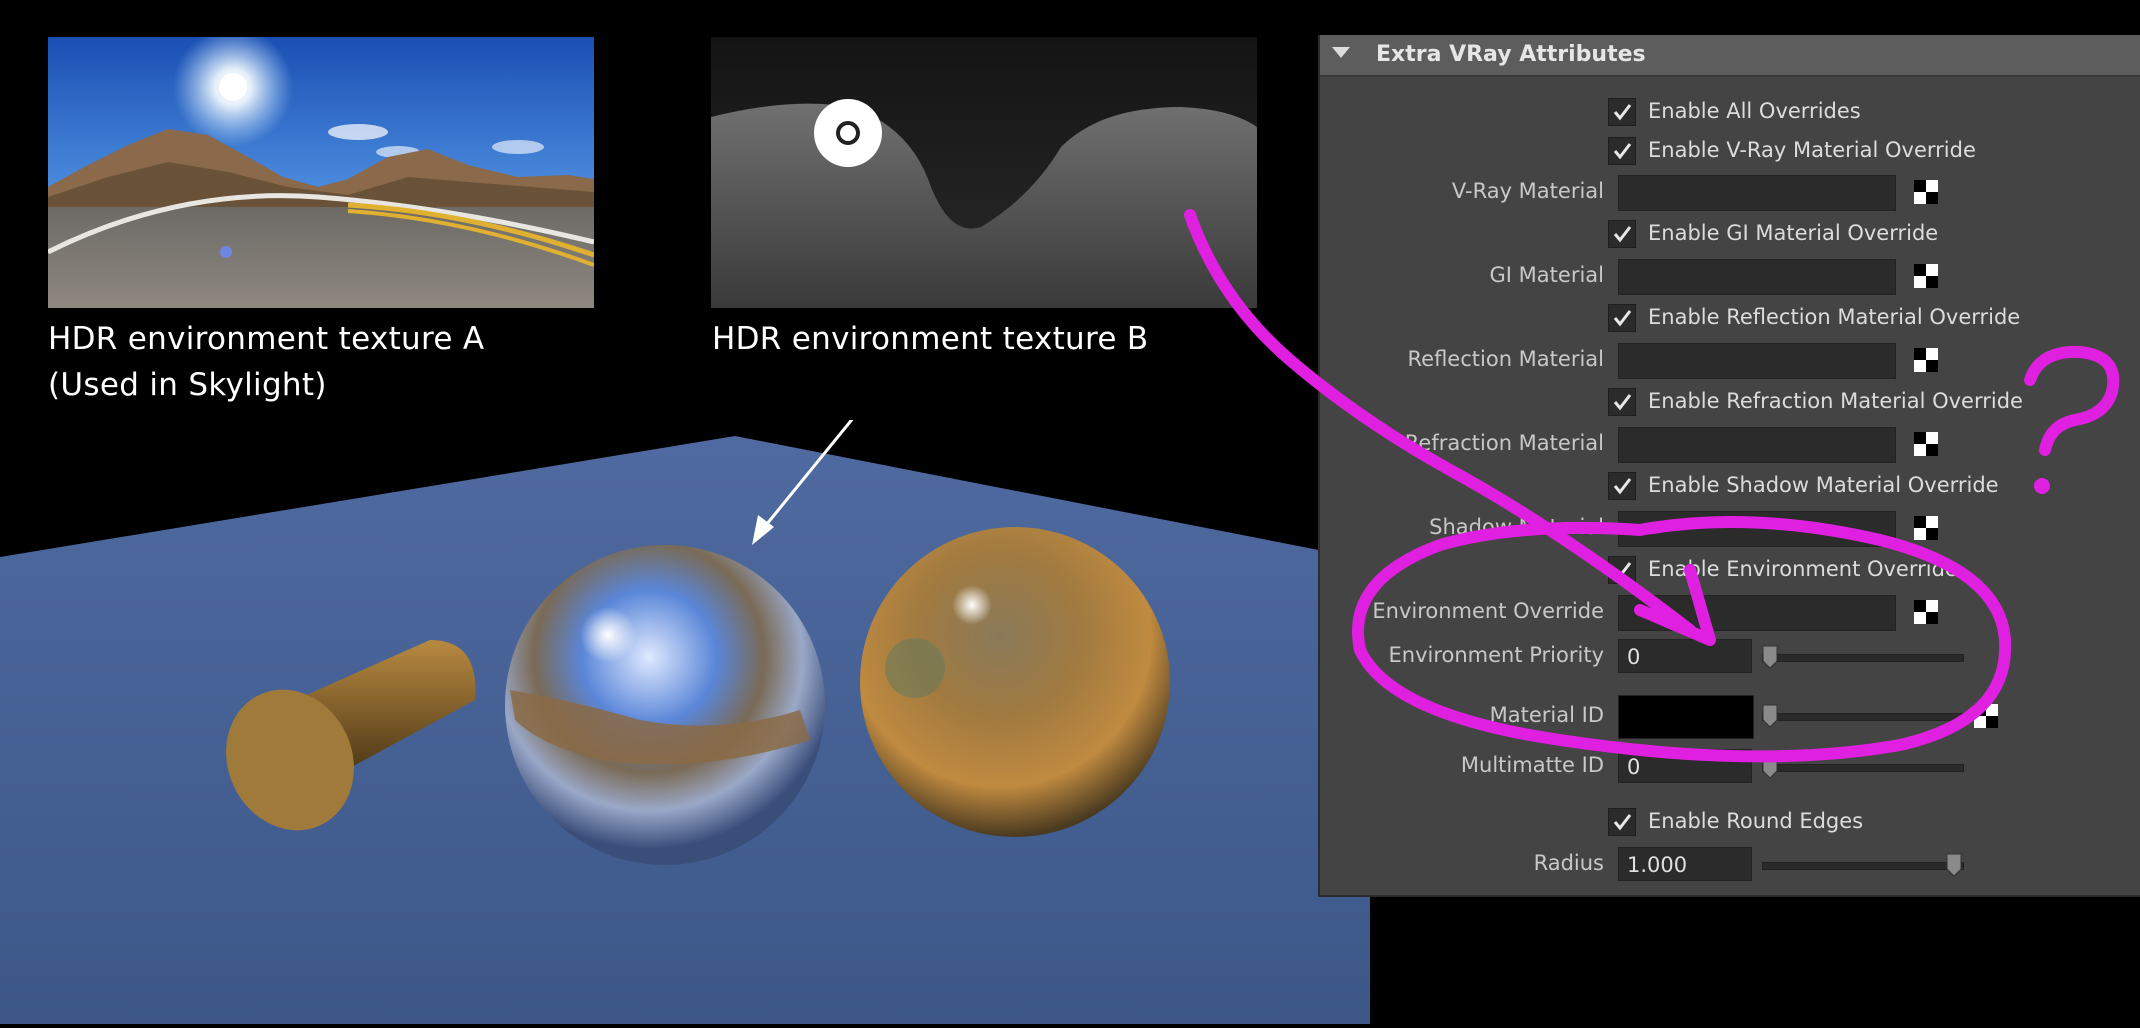 Image resolution: width=2140 pixels, height=1028 pixels. What do you see at coordinates (1681, 639) in the screenshot?
I see `annotation-circle` at bounding box center [1681, 639].